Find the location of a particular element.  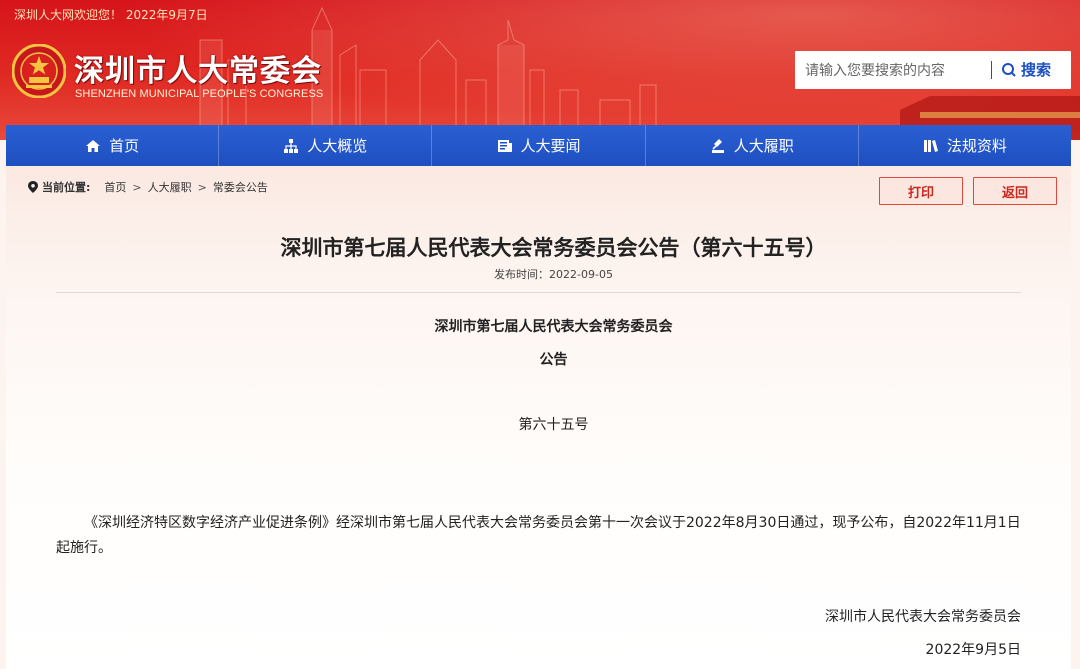

org-chart-icon is located at coordinates (291, 145).